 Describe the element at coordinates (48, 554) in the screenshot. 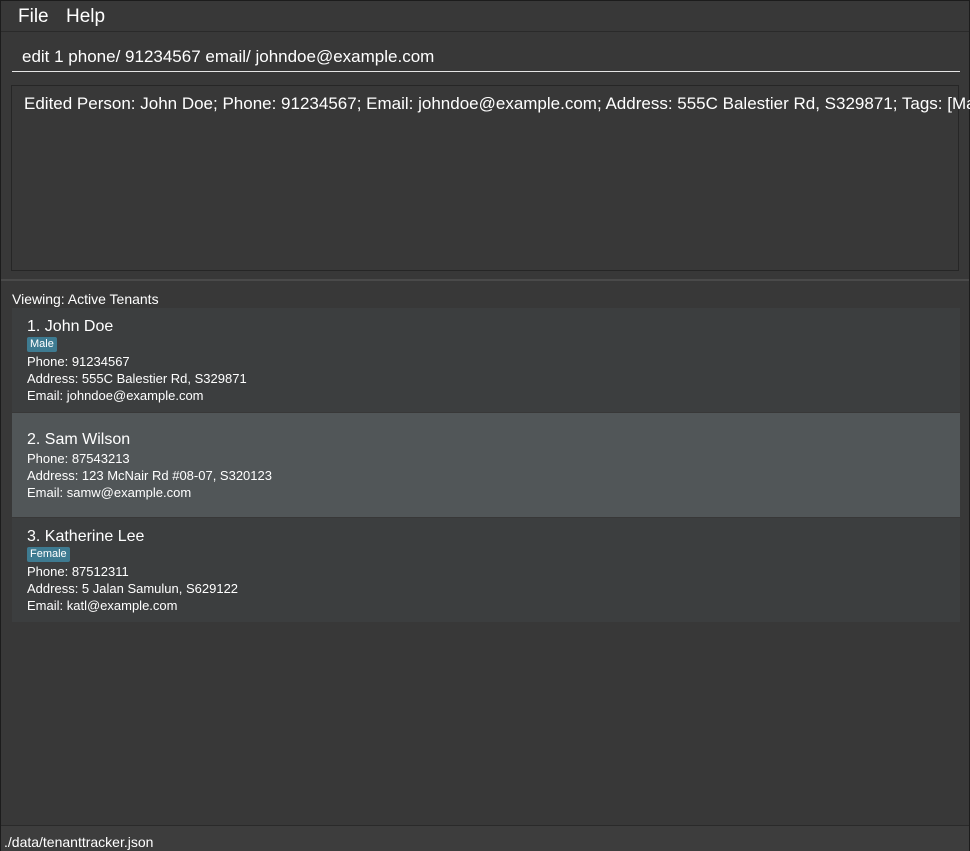

I see `tag-badge: Female` at that location.